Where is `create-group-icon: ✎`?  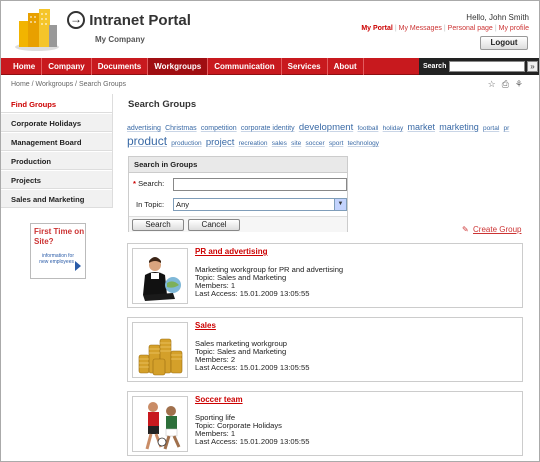
create-group-icon: ✎ is located at coordinates (465, 229).